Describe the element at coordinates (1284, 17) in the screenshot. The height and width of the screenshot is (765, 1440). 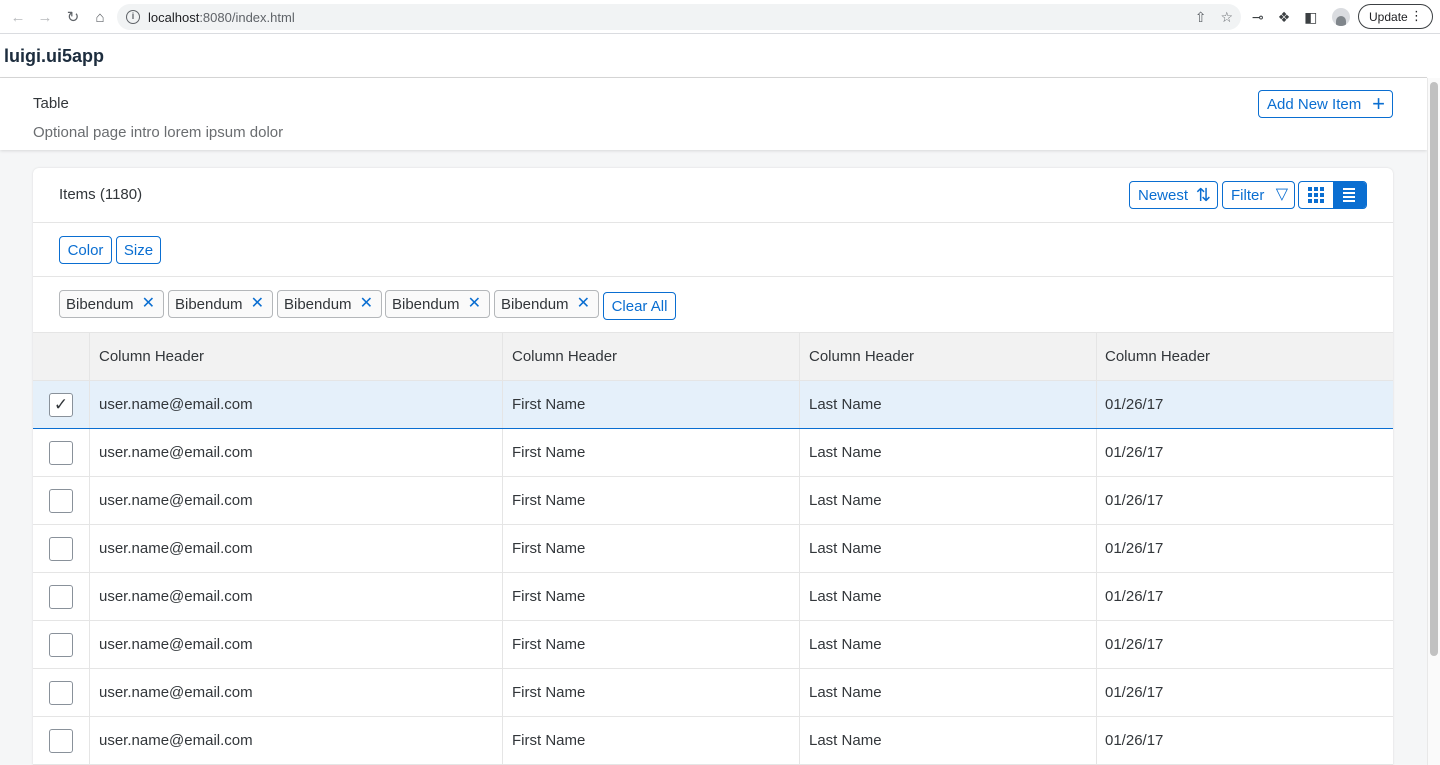
I see `puzzle-extensions-icon: ❖` at that location.